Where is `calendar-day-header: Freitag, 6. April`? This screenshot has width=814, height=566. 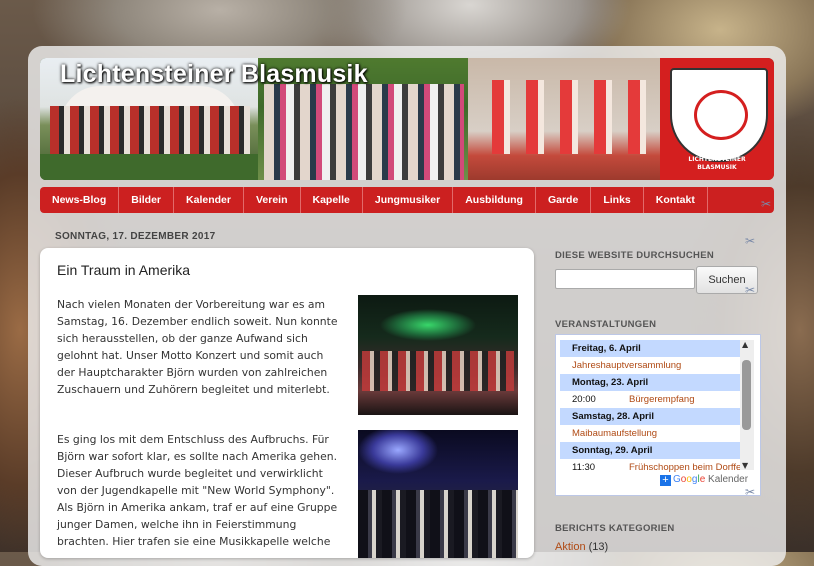 calendar-day-header: Freitag, 6. April is located at coordinates (650, 348).